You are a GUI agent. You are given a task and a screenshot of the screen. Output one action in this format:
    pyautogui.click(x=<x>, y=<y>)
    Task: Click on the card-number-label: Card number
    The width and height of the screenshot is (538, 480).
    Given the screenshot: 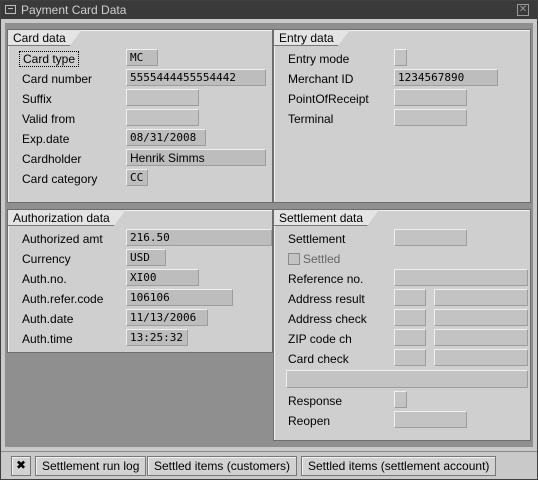 What is the action you would take?
    pyautogui.click(x=57, y=79)
    